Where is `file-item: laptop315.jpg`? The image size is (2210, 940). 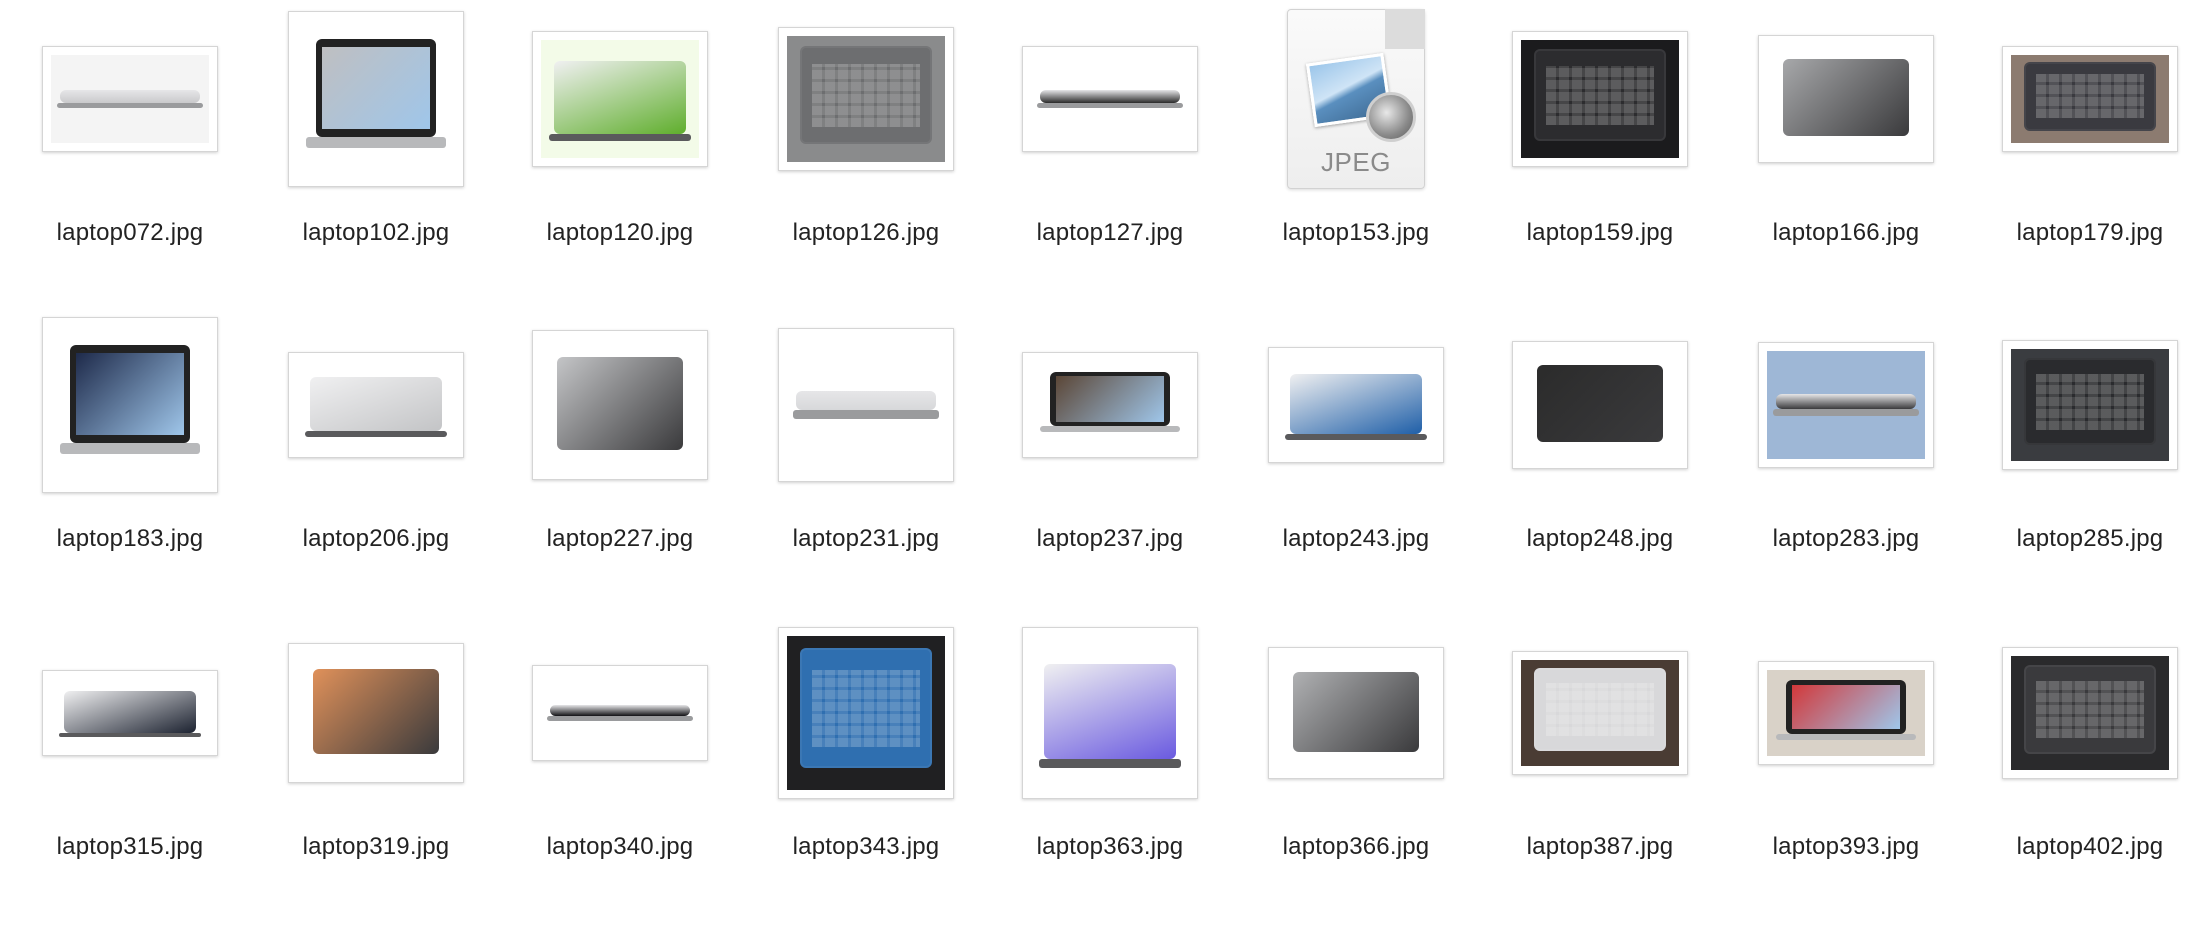 file-item: laptop315.jpg is located at coordinates (130, 743).